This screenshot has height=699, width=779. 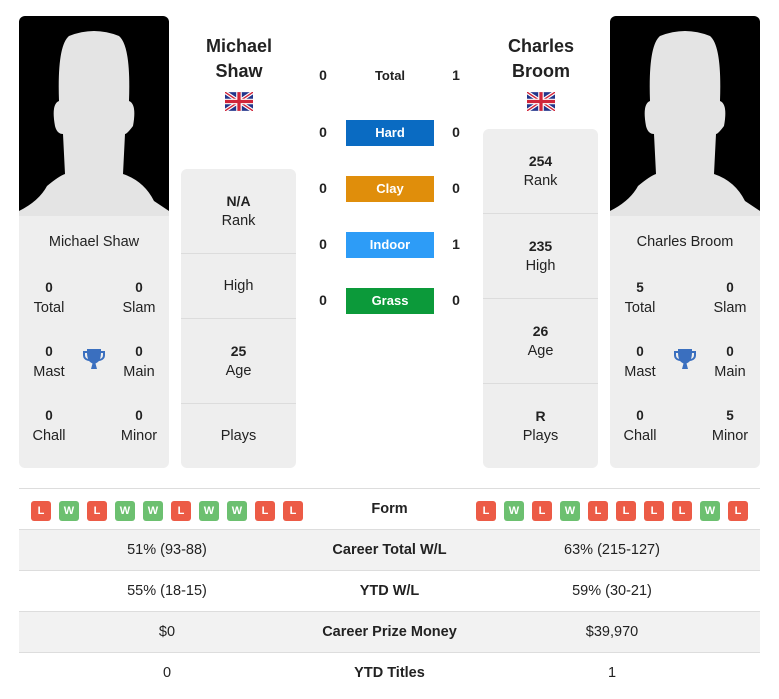 I want to click on p1-prize-money: $0, so click(x=167, y=632).